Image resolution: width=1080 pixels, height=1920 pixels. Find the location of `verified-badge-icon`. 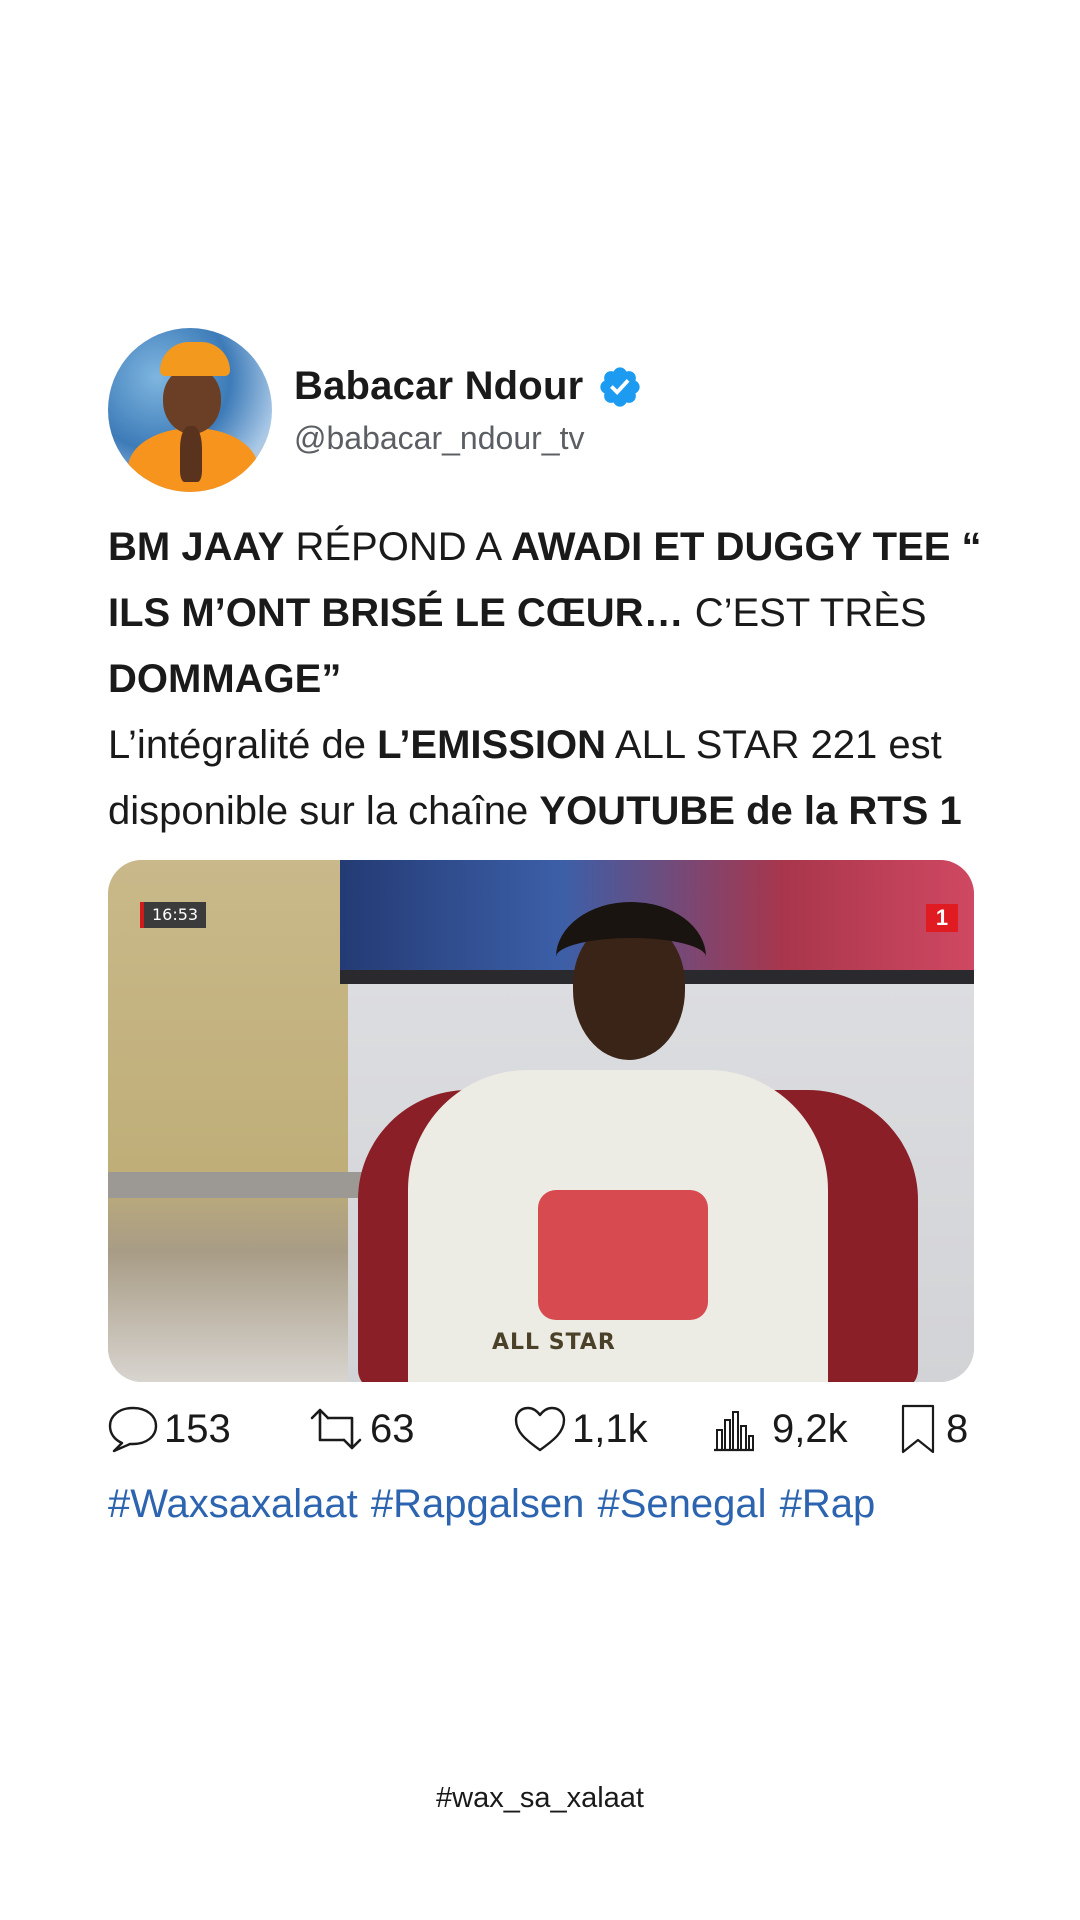

verified-badge-icon is located at coordinates (620, 387).